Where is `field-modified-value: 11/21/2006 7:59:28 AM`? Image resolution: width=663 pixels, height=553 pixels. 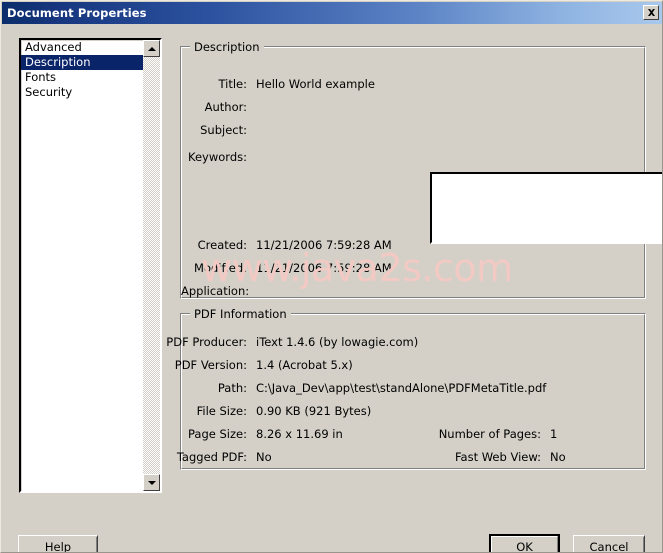
field-modified-value: 11/21/2006 7:59:28 AM is located at coordinates (324, 268).